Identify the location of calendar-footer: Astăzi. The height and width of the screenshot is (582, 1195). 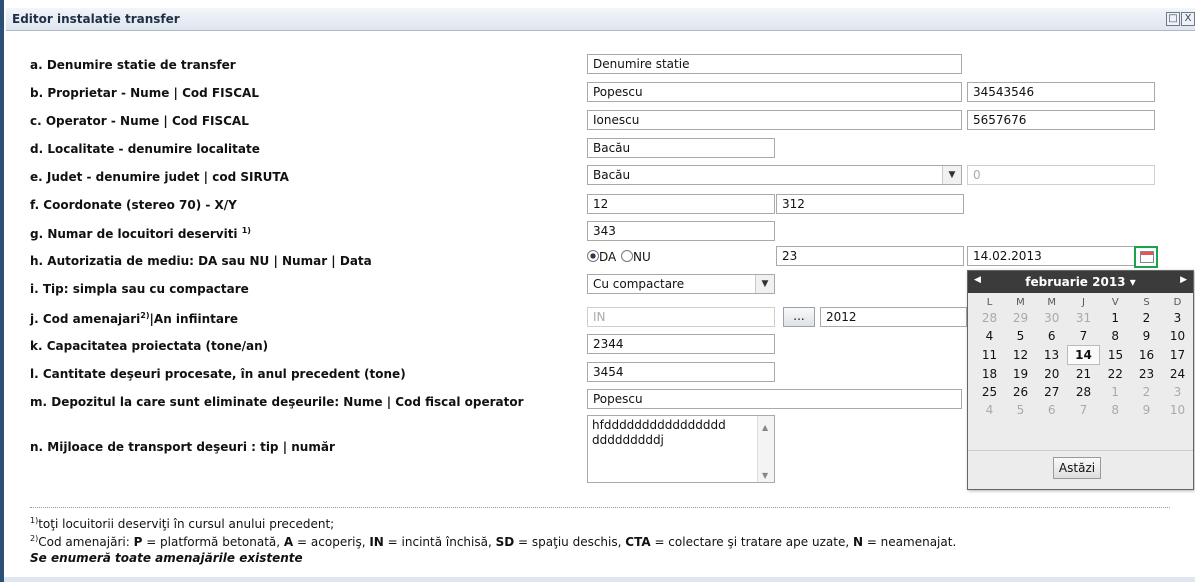
(1080, 469).